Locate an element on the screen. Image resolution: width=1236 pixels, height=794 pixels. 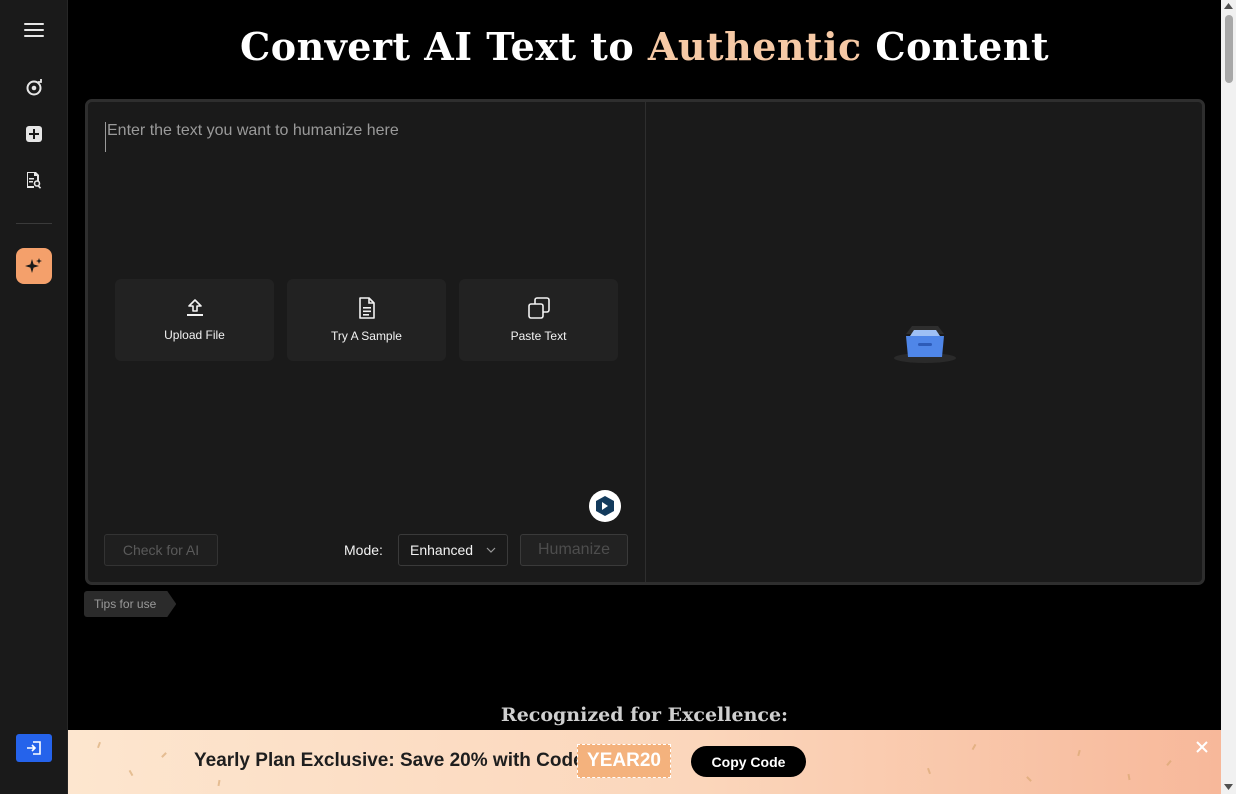
page-title: Convert AI Text to Authentic Content is located at coordinates (644, 46).